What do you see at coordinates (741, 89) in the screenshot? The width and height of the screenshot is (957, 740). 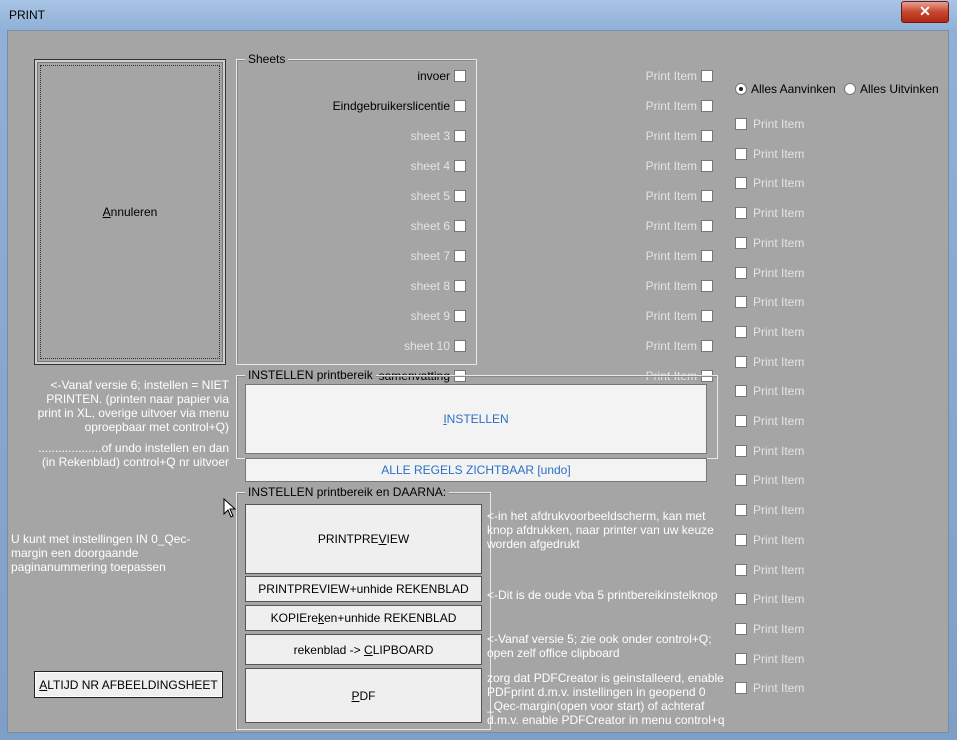 I see `radio-selected-icon` at bounding box center [741, 89].